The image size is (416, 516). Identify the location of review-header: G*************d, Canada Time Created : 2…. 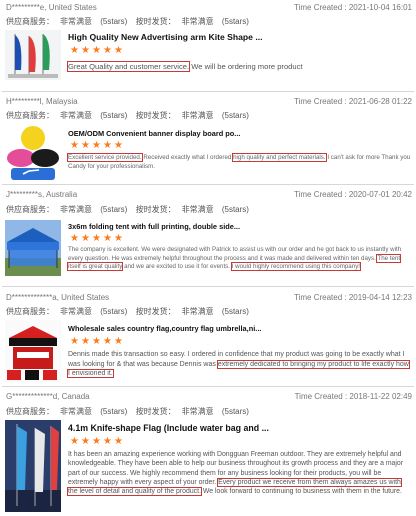
(209, 398).